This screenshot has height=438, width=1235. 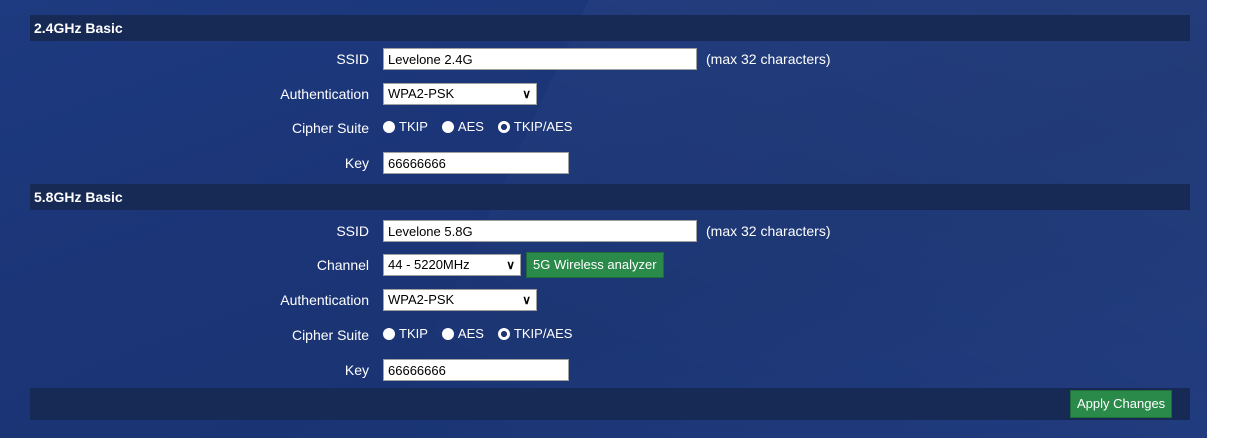 I want to click on auth-select-value-58ghz: WPA2-PSK, so click(x=421, y=299).